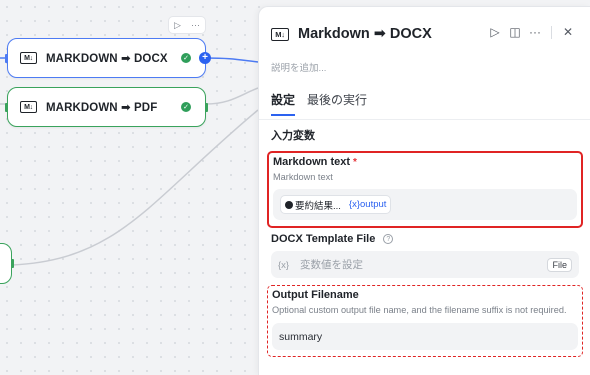 The width and height of the screenshot is (590, 375). What do you see at coordinates (323, 239) in the screenshot?
I see `field-label-text: DOCX Template File` at bounding box center [323, 239].